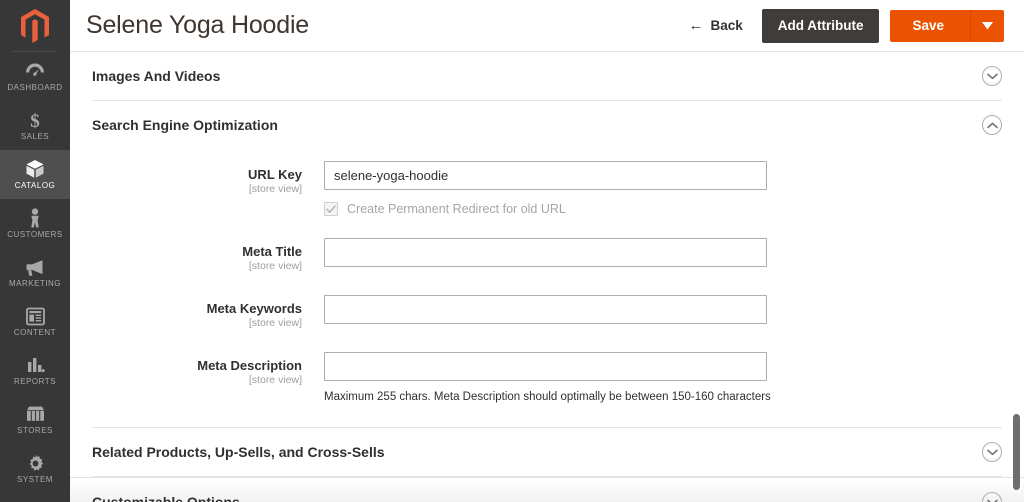  What do you see at coordinates (35, 218) in the screenshot?
I see `person-icon` at bounding box center [35, 218].